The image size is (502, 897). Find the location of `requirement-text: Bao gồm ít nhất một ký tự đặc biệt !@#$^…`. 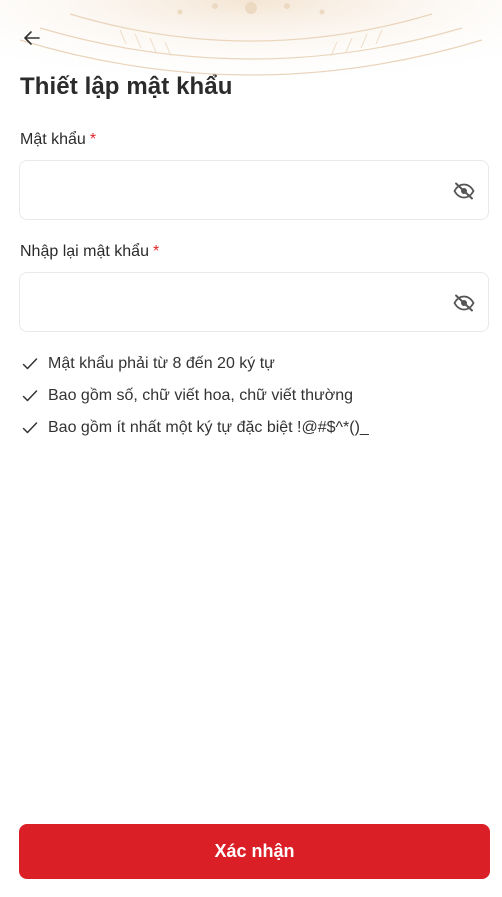

requirement-text: Bao gồm ít nhất một ký tự đặc biệt !@#$^… is located at coordinates (208, 427).